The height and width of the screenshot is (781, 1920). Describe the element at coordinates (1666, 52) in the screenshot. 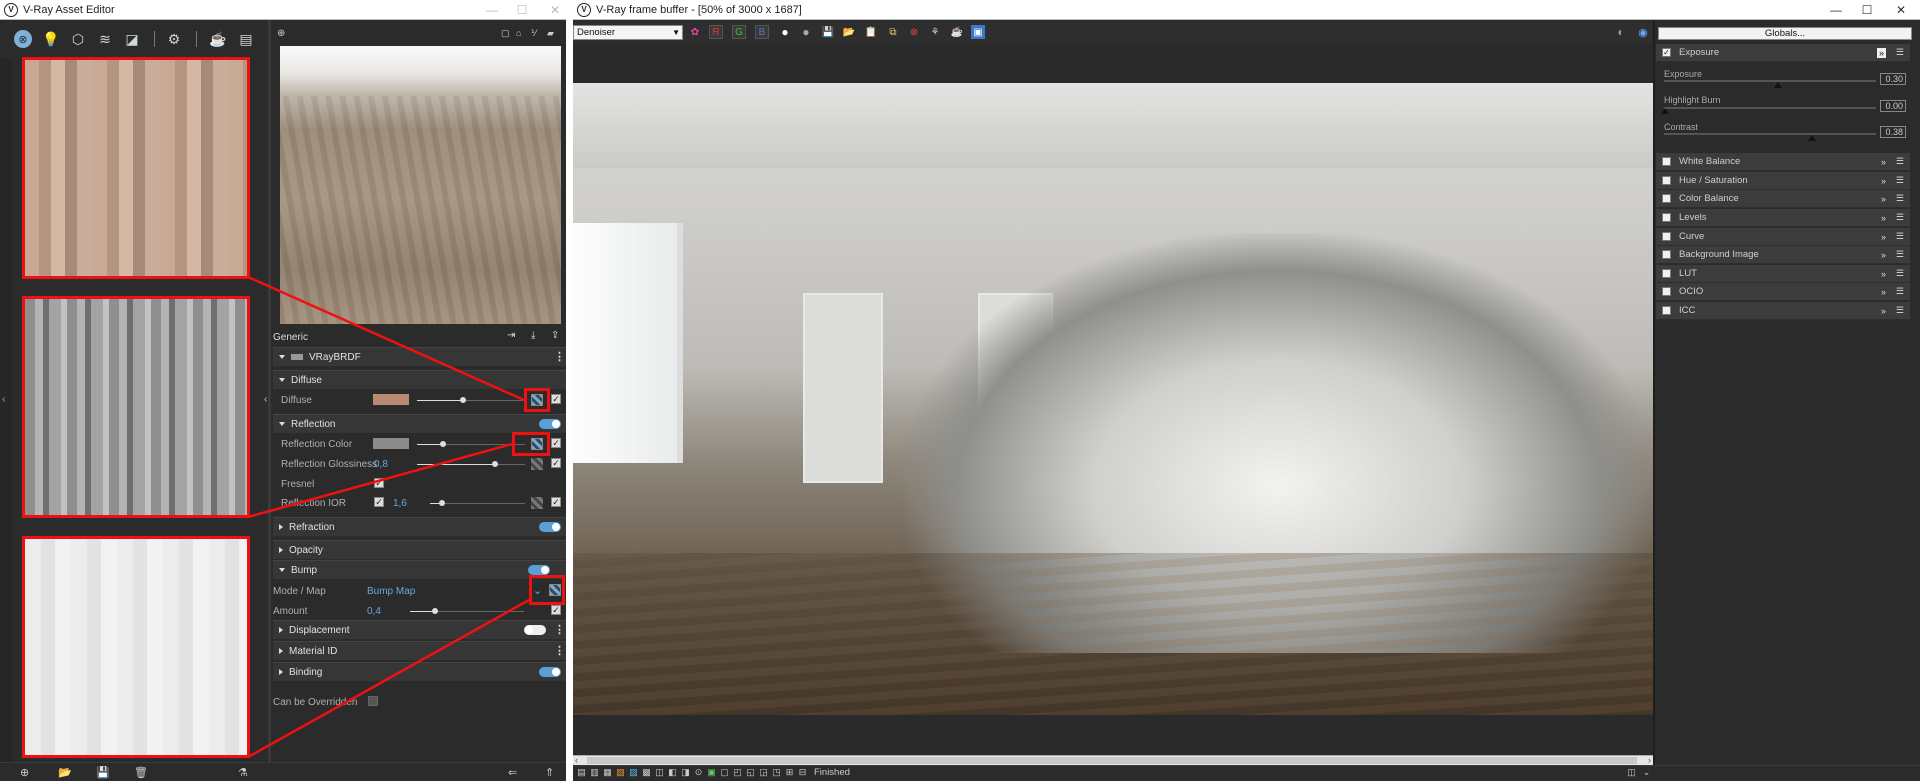

I see `exposure-enable-checkbox: ✓` at that location.